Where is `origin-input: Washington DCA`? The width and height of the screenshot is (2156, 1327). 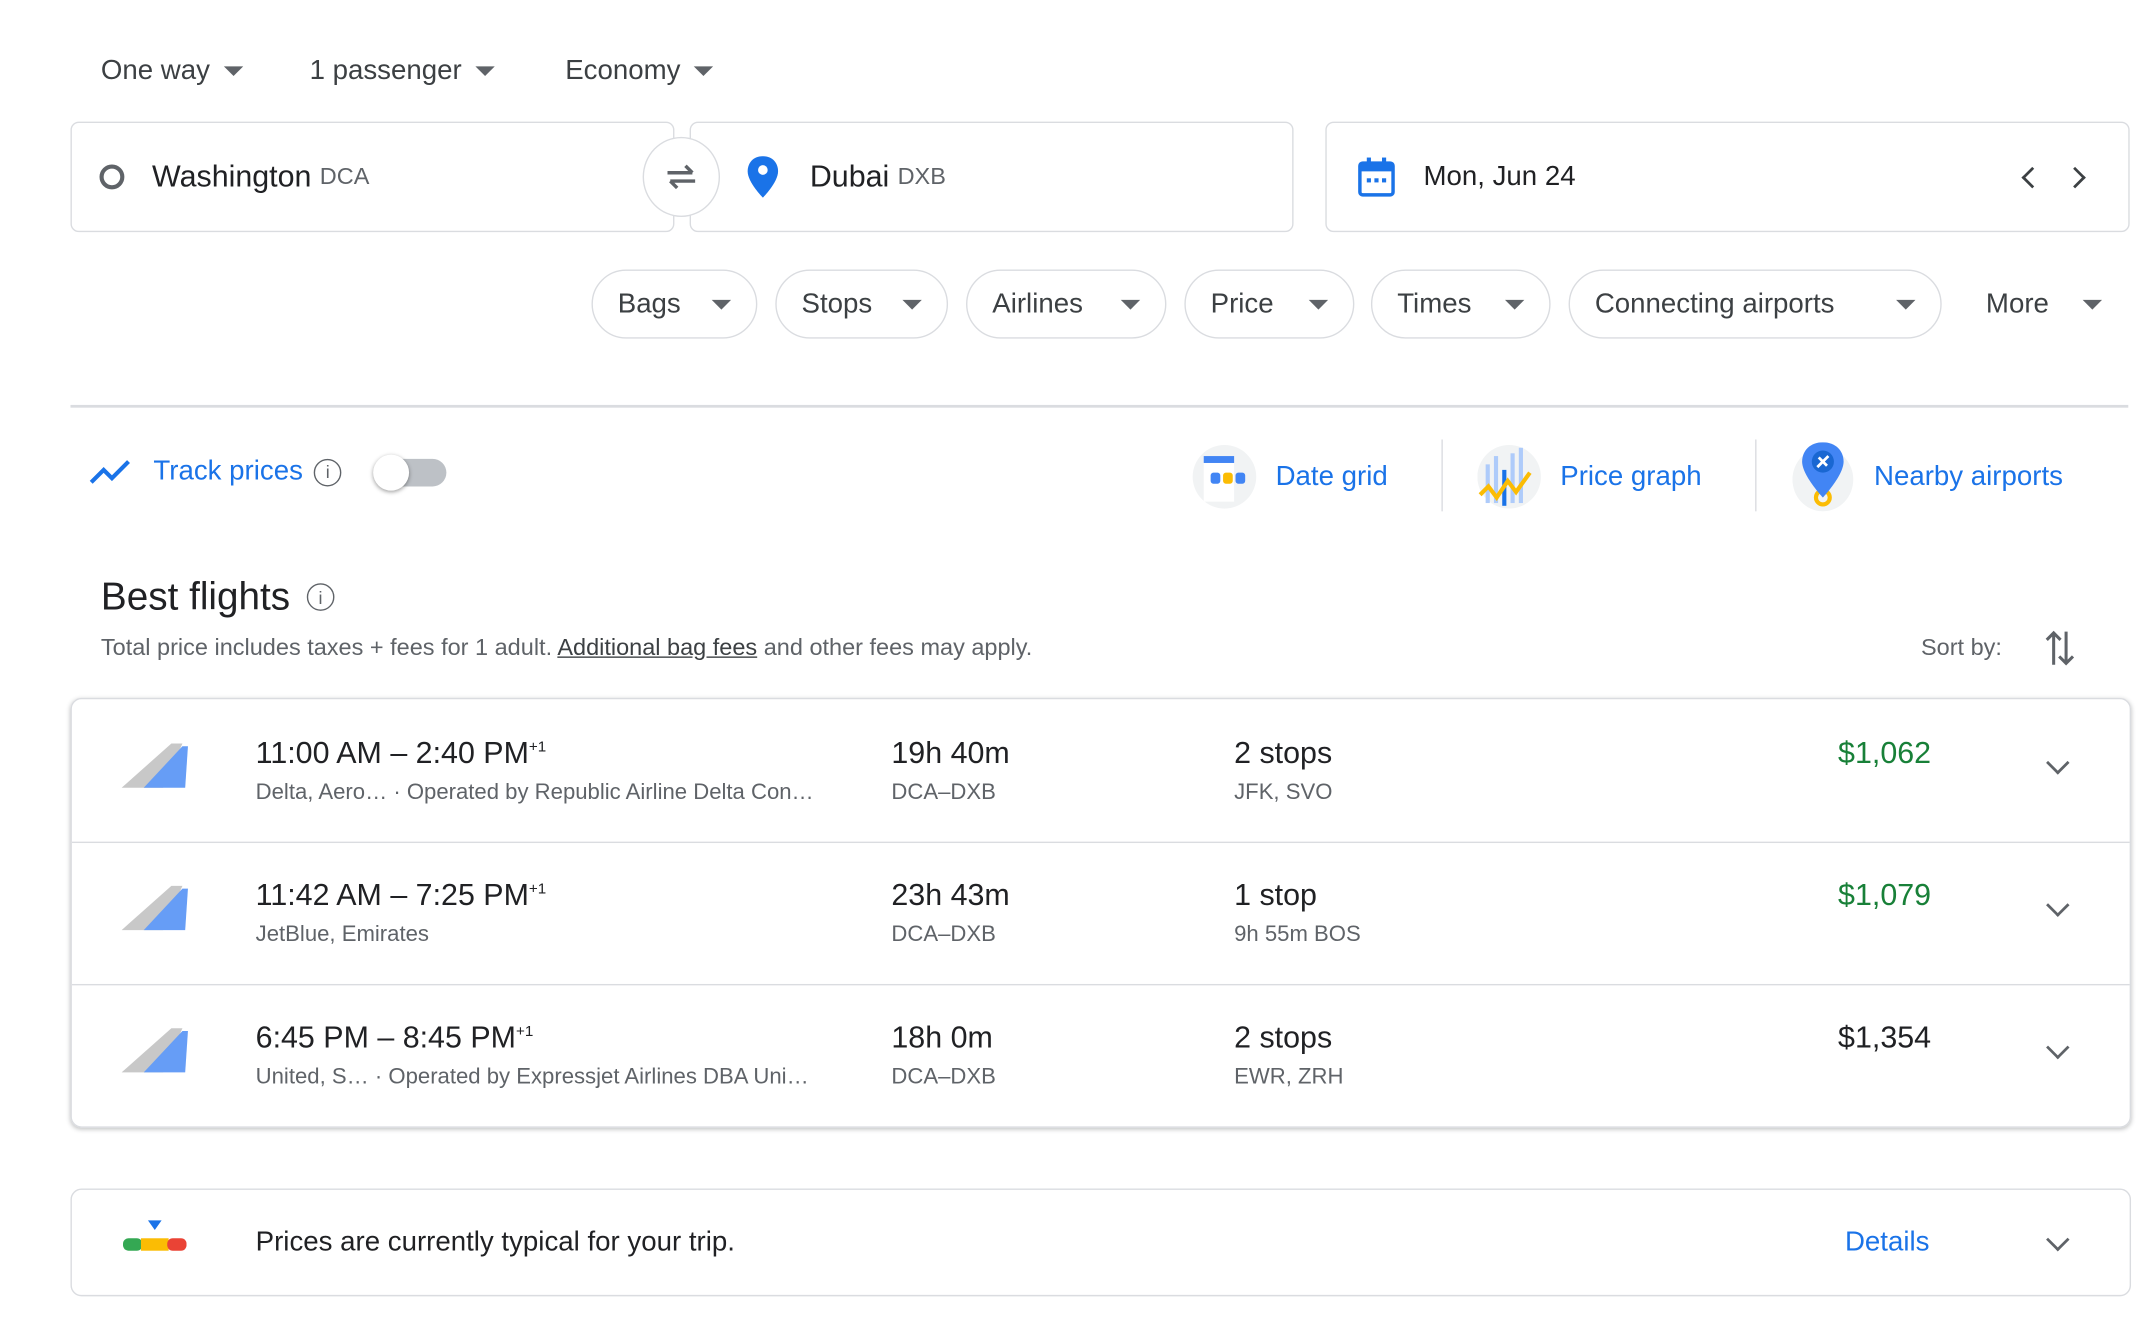
origin-input: Washington DCA is located at coordinates (372, 177).